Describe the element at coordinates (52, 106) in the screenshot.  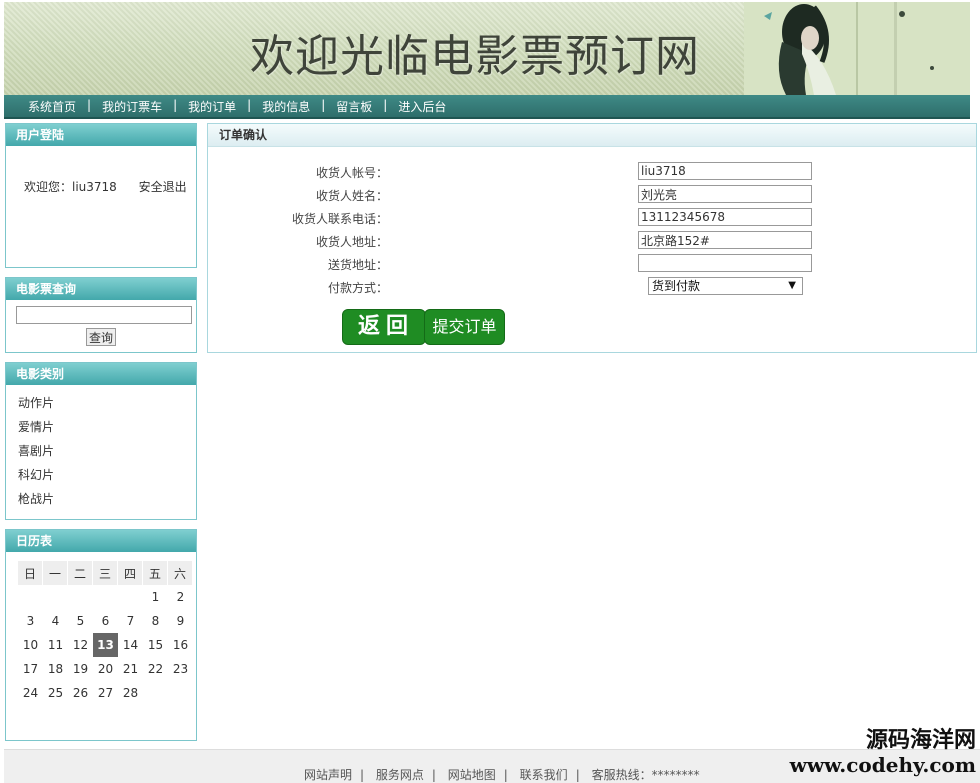
I see `nav-home: 系统首页` at that location.